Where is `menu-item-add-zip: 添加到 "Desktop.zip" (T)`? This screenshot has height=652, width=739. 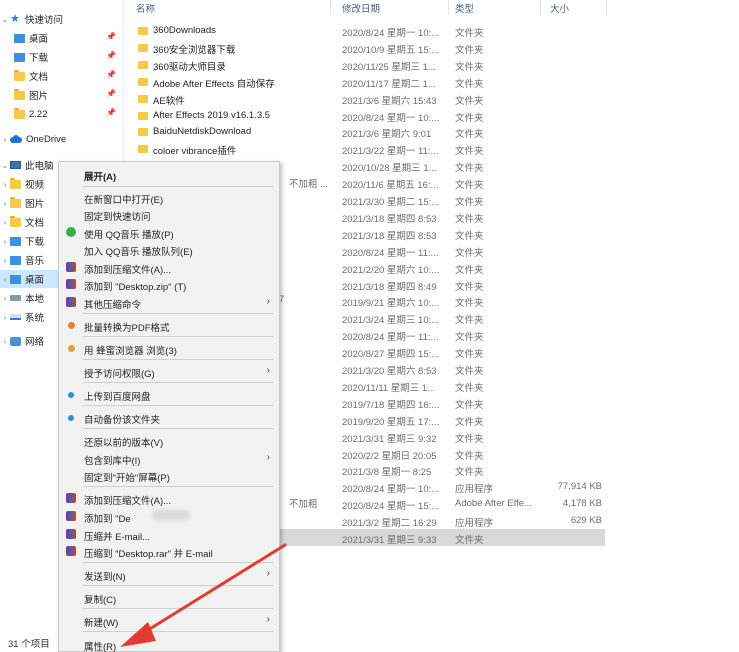 menu-item-add-zip: 添加到 "Desktop.zip" (T) is located at coordinates (169, 284).